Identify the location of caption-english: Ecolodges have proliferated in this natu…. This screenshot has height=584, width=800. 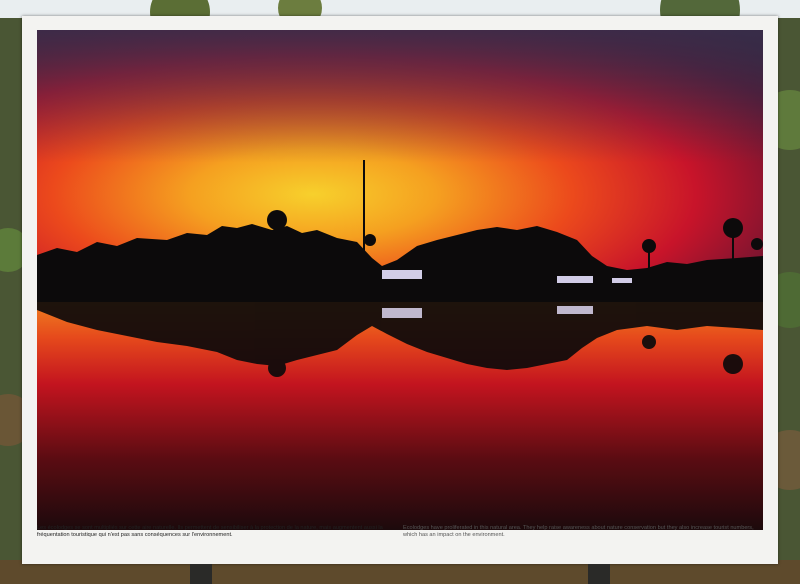
(578, 532).